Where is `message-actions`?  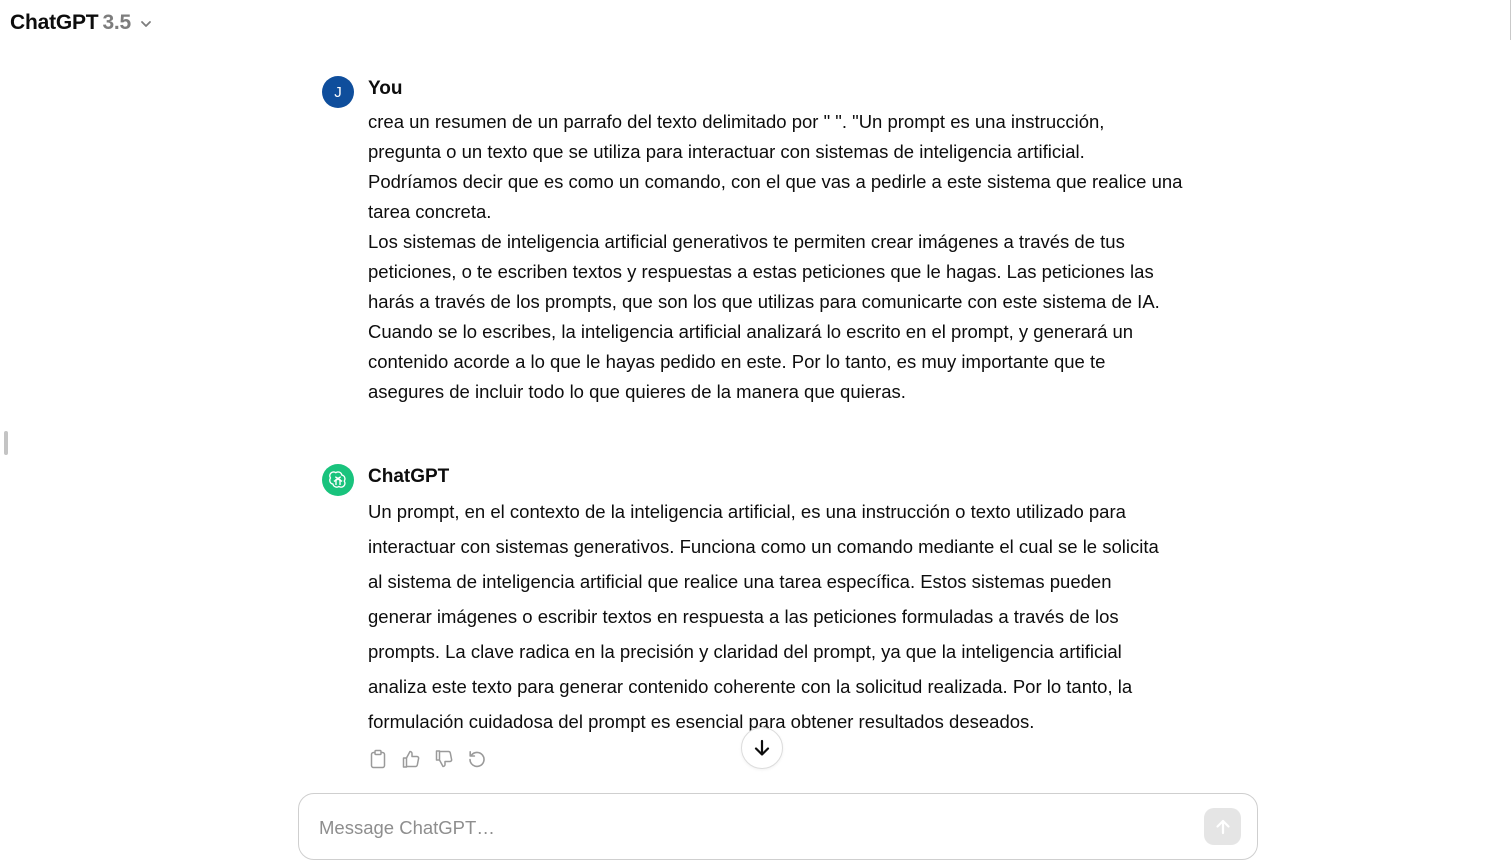
message-actions is located at coordinates (427, 759).